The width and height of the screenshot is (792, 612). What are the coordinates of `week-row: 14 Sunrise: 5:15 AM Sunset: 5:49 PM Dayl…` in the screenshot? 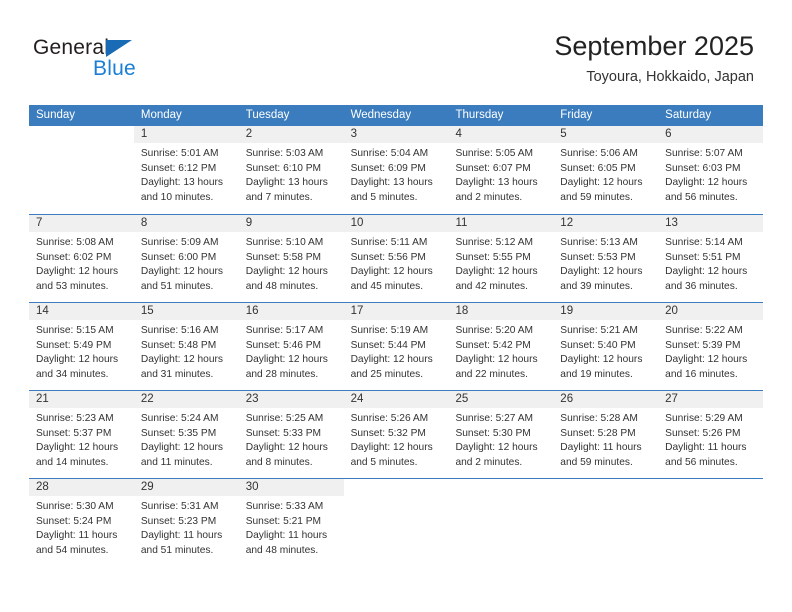 It's located at (396, 346).